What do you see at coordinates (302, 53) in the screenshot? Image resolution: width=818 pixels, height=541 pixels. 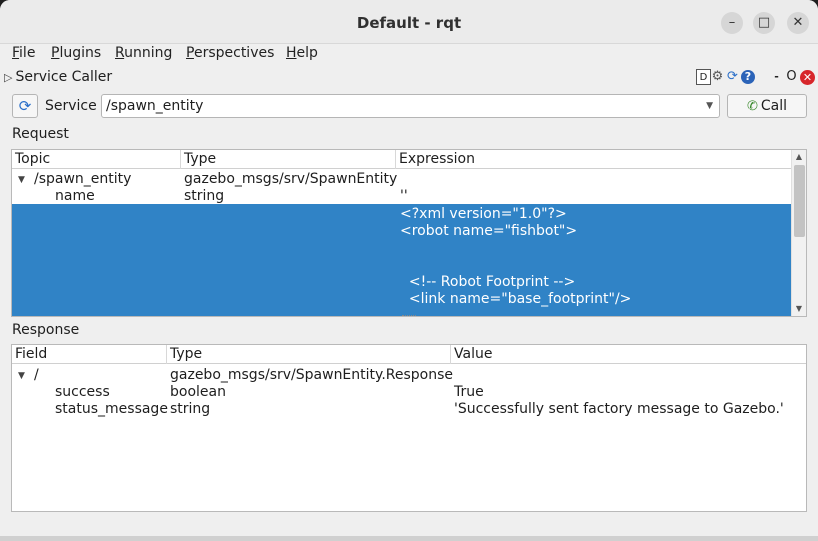 I see `menu-help: Help` at bounding box center [302, 53].